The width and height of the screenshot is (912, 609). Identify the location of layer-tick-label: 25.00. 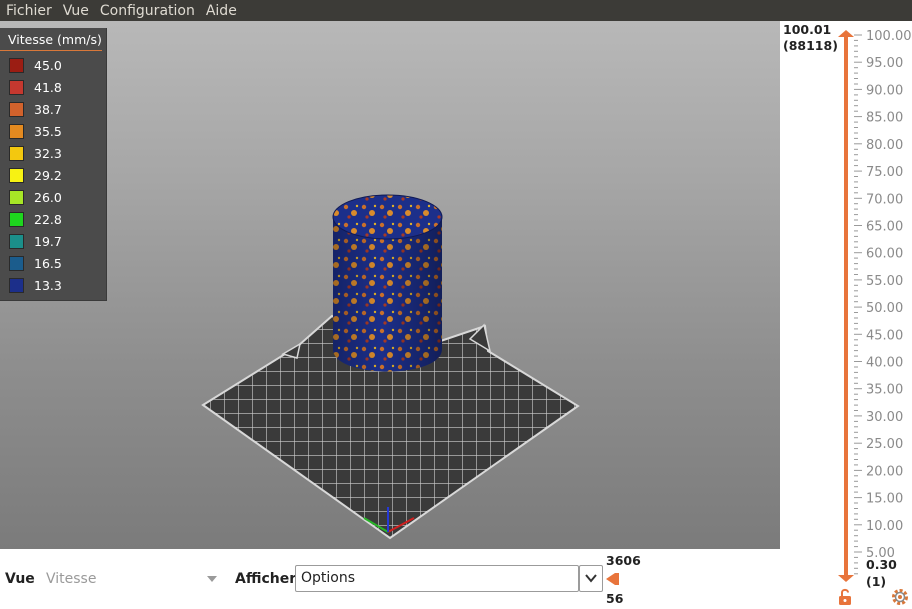
(884, 444).